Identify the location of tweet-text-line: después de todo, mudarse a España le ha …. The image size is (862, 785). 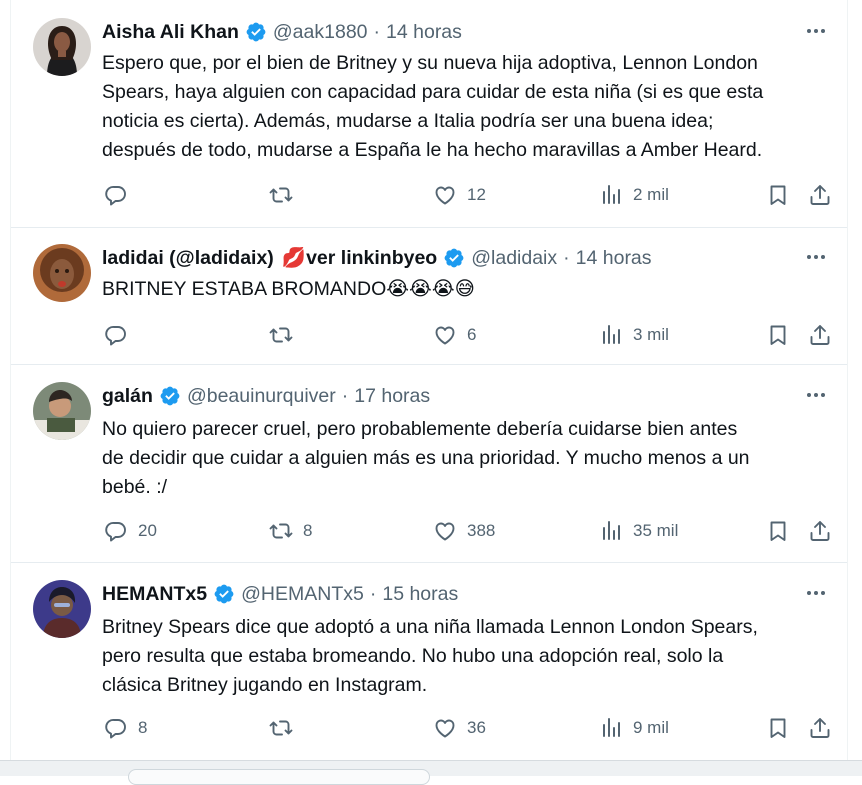
(432, 150).